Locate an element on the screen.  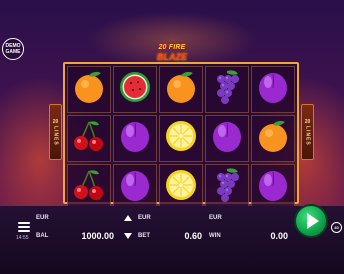
play-icon is located at coordinates (313, 221).